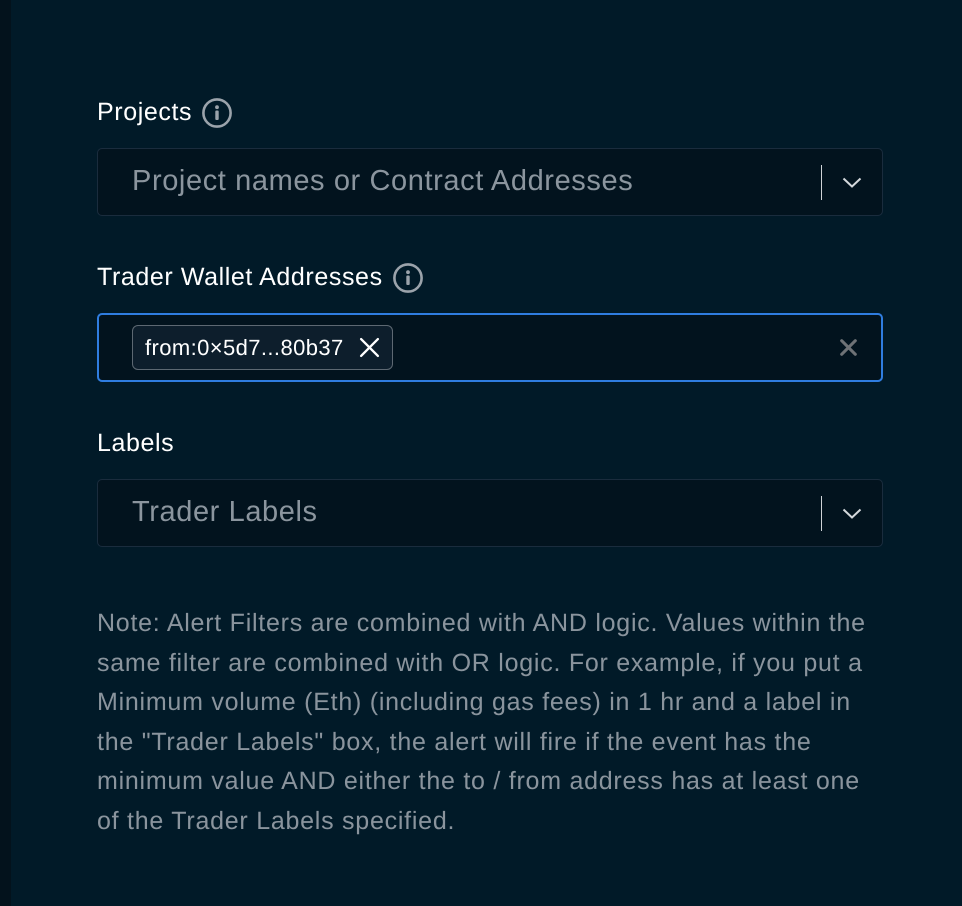 The height and width of the screenshot is (906, 962). Describe the element at coordinates (490, 513) in the screenshot. I see `select-field: Trader Labels` at that location.